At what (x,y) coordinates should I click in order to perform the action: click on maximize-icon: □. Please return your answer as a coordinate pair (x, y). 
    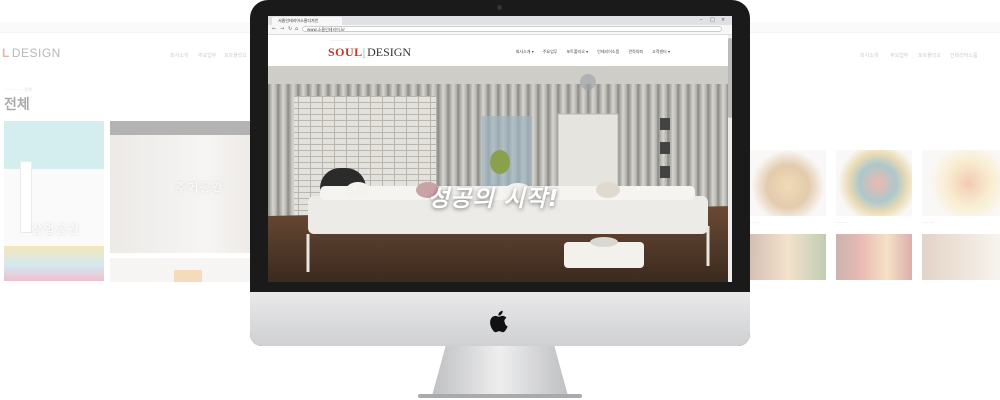
    Looking at the image, I should click on (712, 20).